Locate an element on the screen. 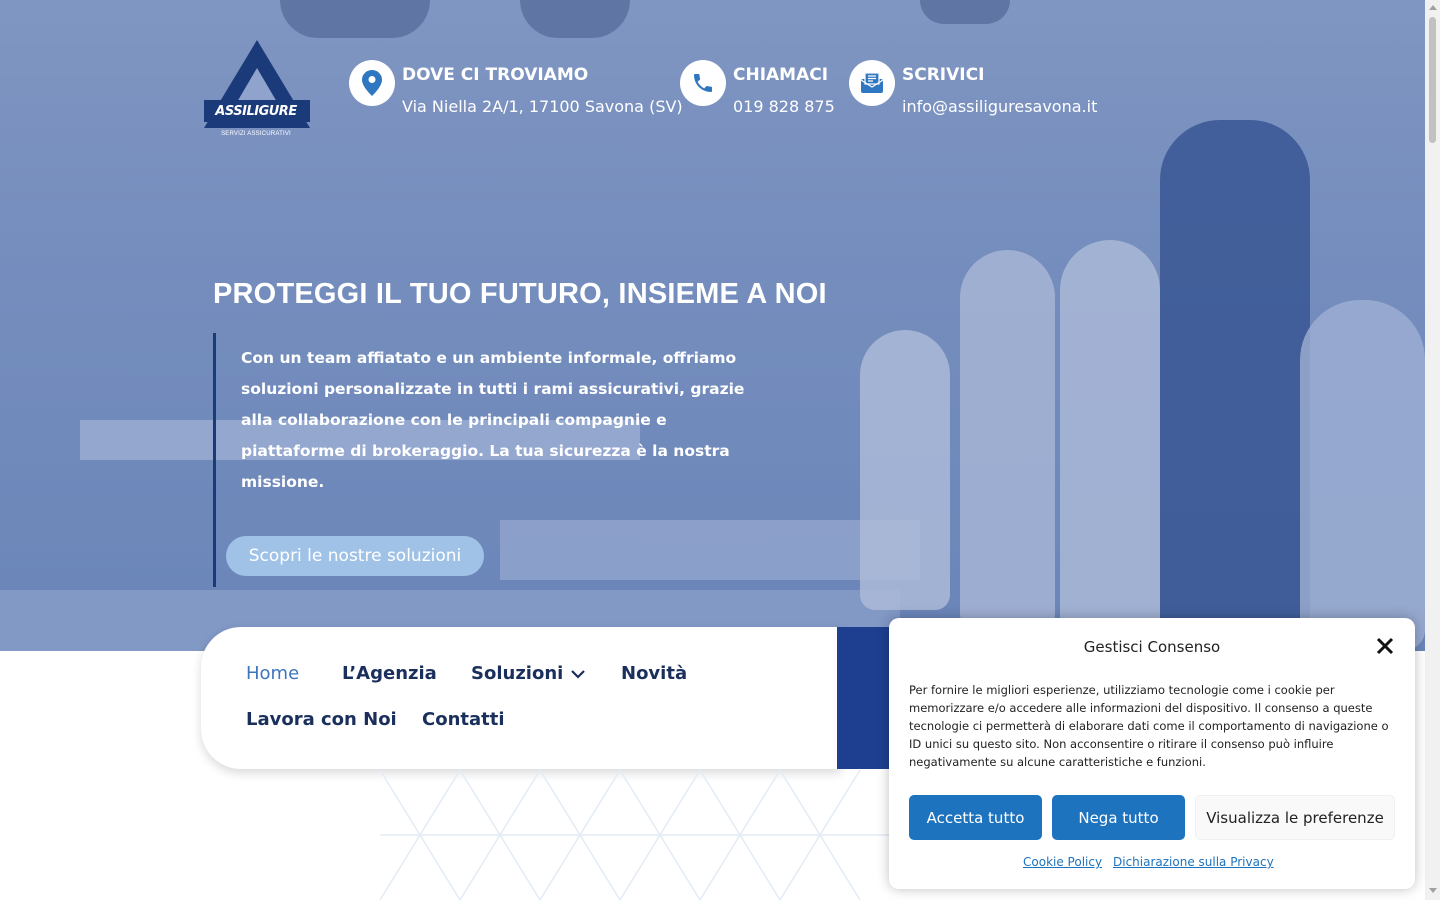 This screenshot has width=1440, height=900. scroll-down-arrow-icon is located at coordinates (1433, 890).